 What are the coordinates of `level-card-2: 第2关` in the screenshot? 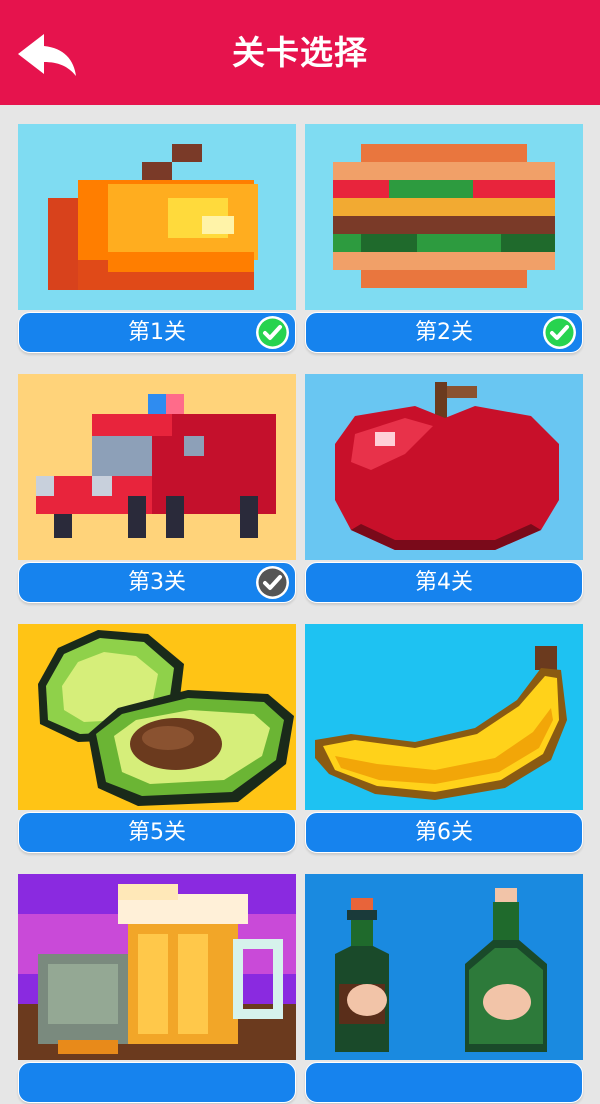 It's located at (444, 239).